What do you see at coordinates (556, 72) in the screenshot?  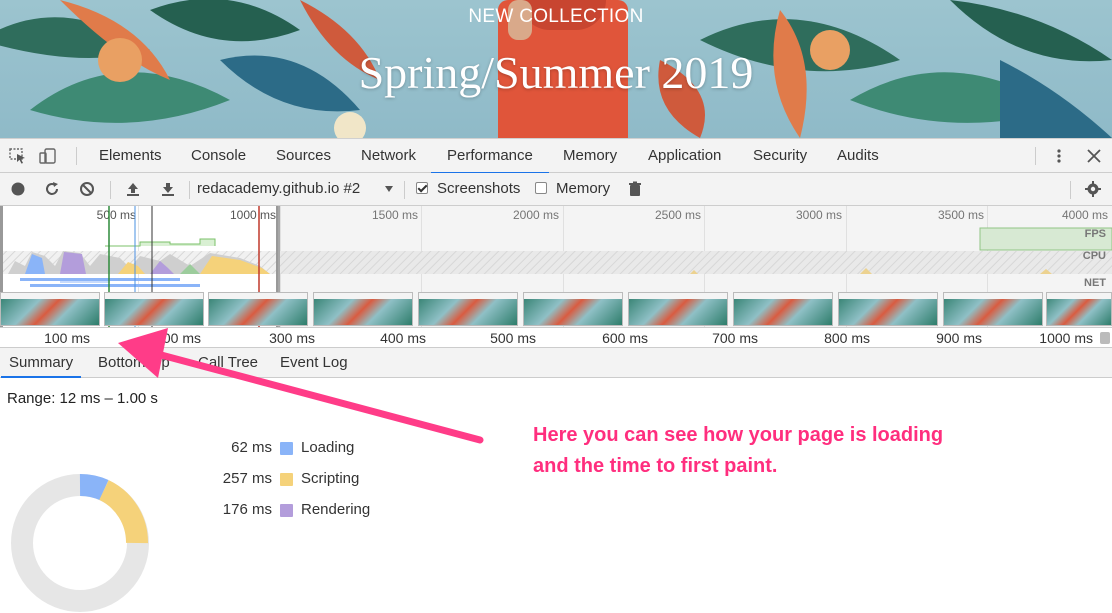 I see `hero-title: Spring/Summer 2019` at bounding box center [556, 72].